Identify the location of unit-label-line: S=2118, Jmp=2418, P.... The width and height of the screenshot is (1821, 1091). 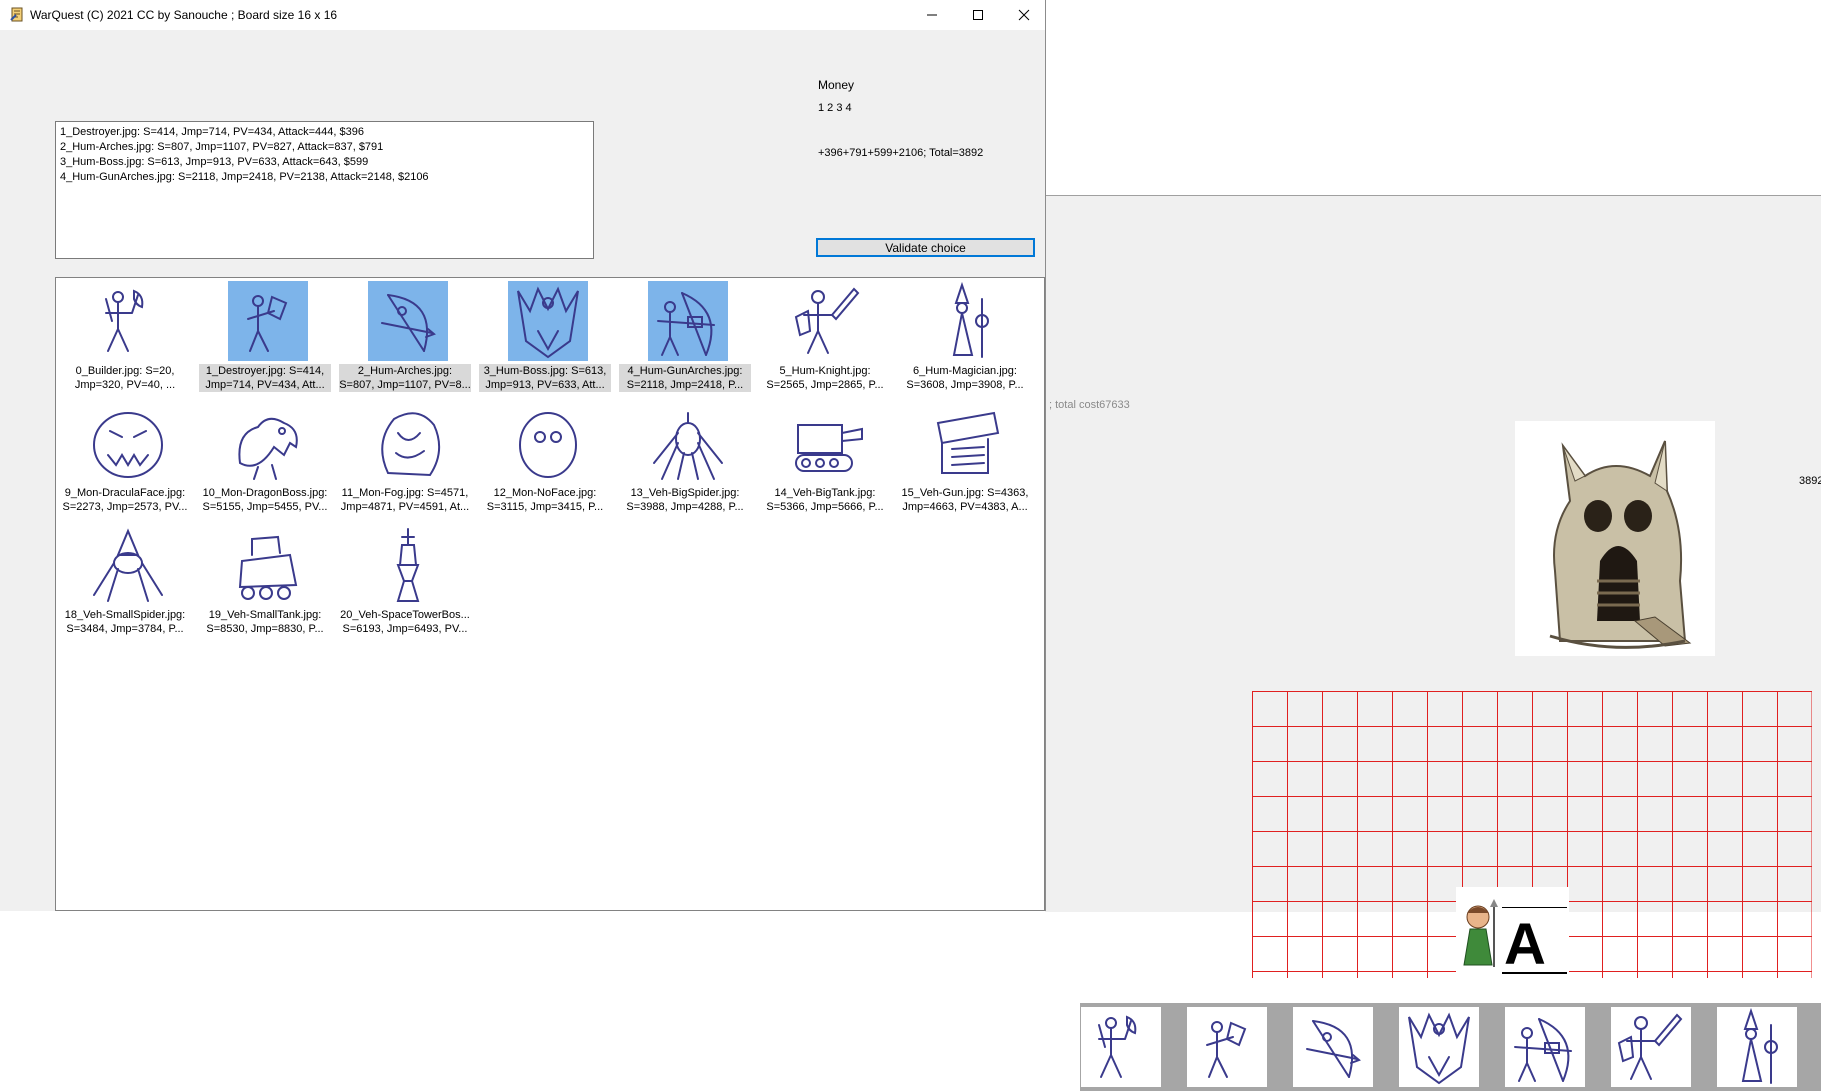
(685, 385).